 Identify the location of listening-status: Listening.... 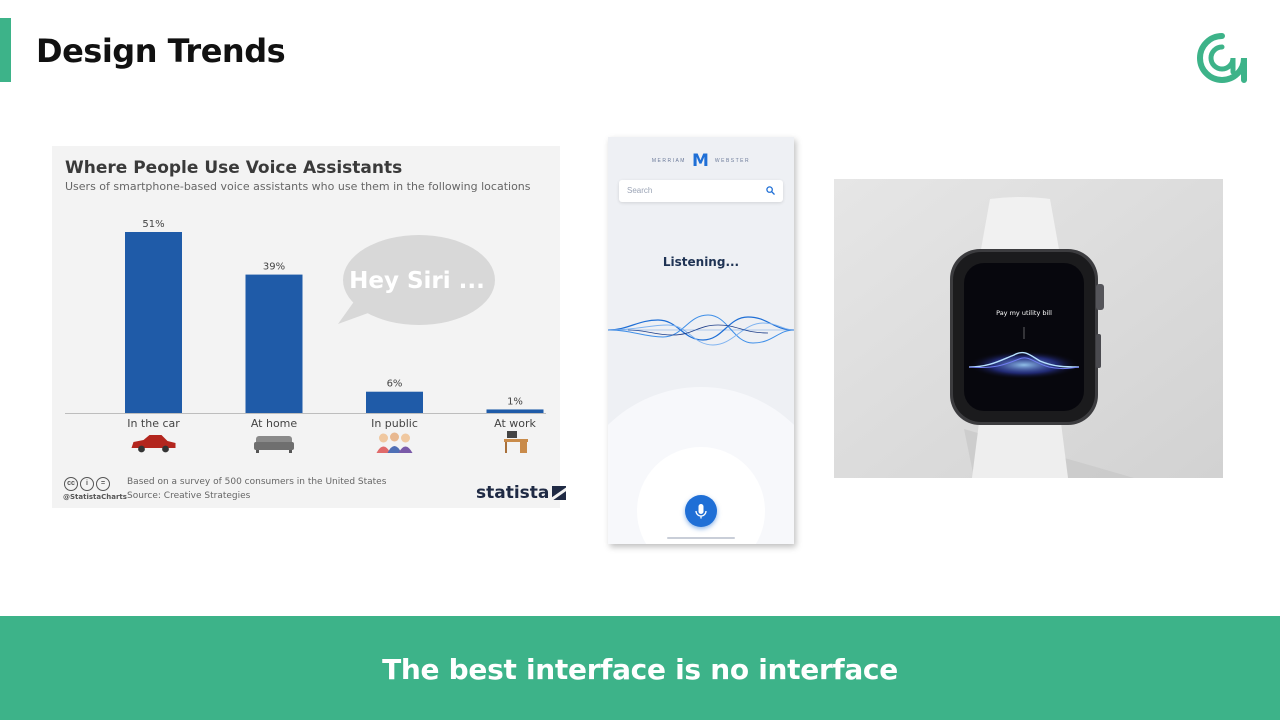
(701, 262).